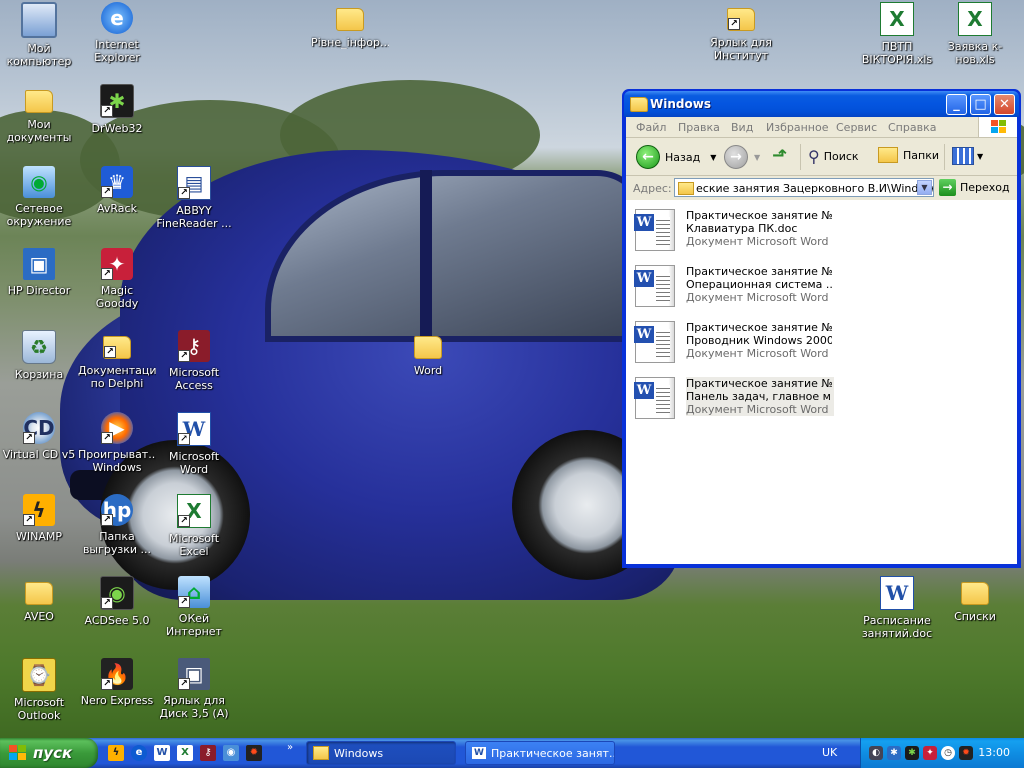 This screenshot has width=1024, height=768. I want to click on desktop-icon-label: ACDSee 5.0, so click(117, 620).